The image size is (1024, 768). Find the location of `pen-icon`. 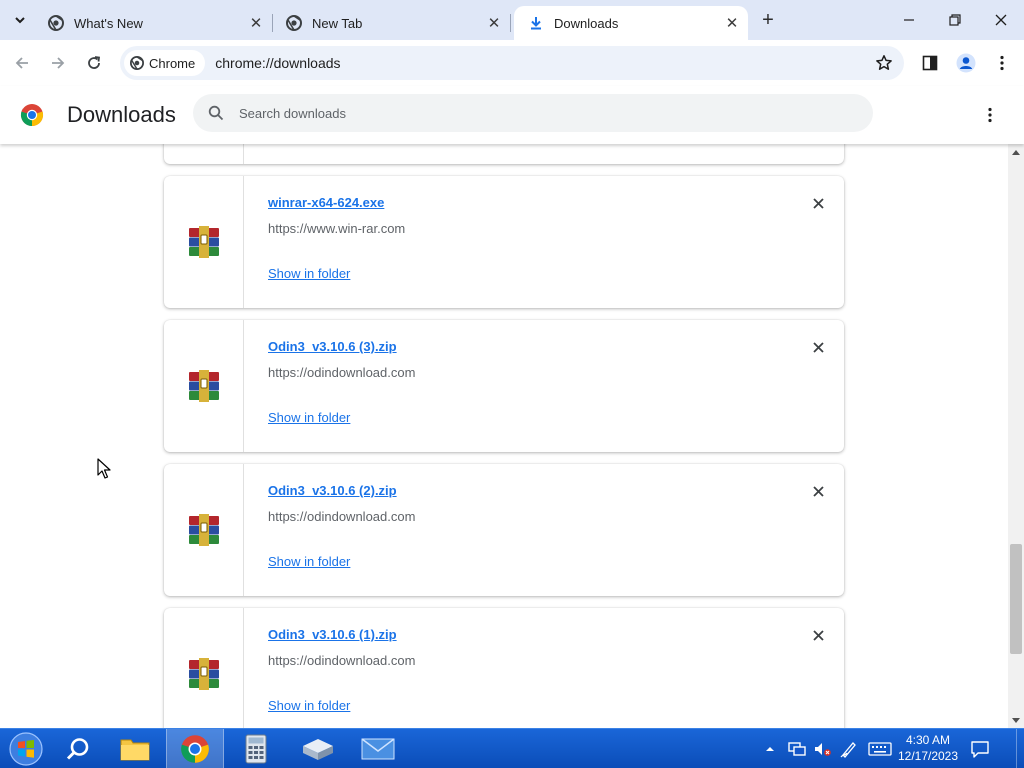

pen-icon is located at coordinates (849, 749).